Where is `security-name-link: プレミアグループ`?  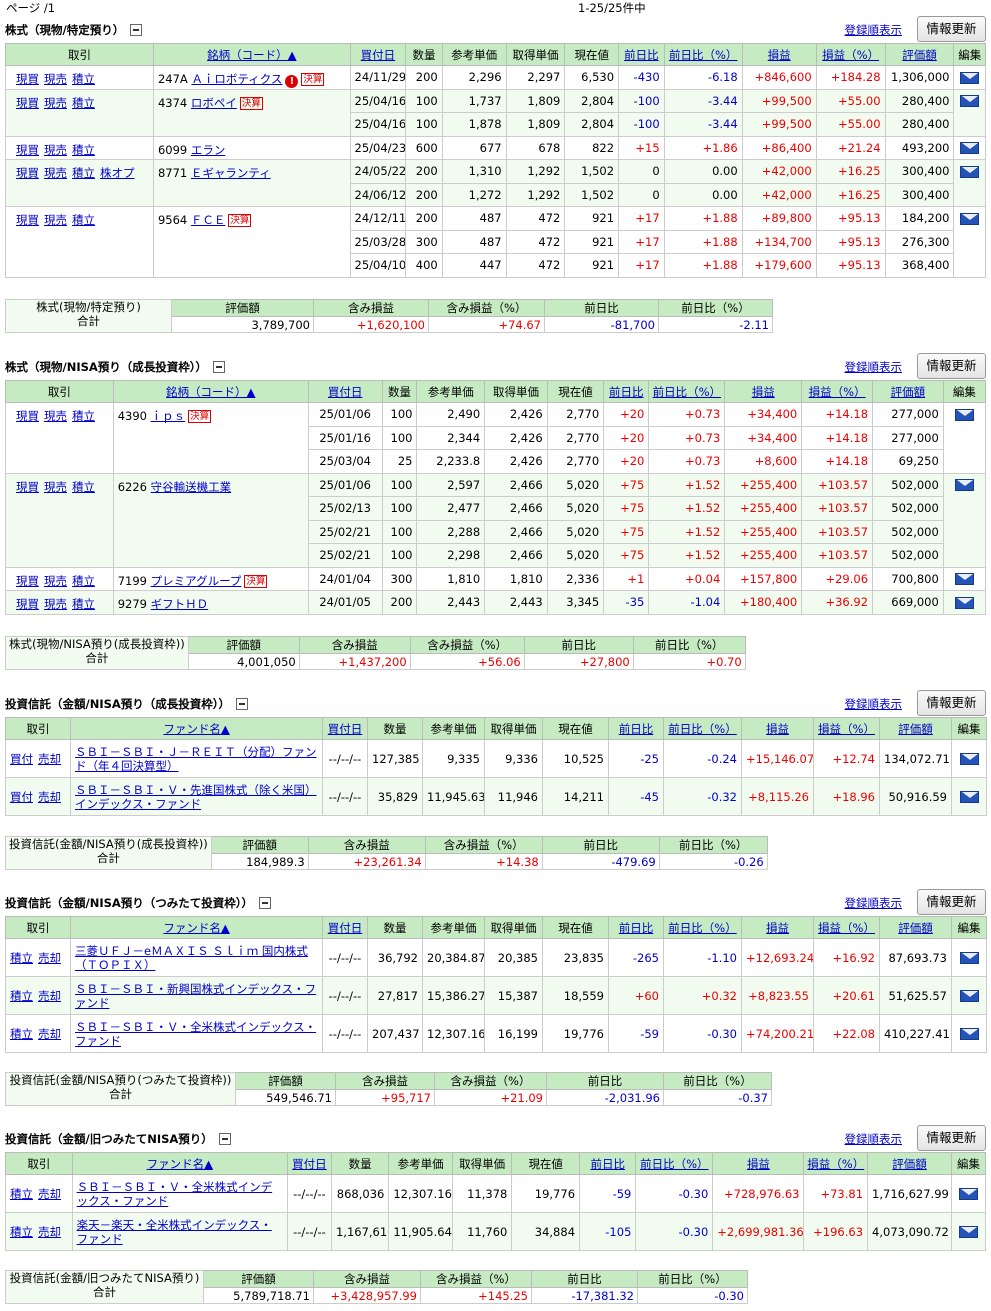 security-name-link: プレミアグループ is located at coordinates (196, 581).